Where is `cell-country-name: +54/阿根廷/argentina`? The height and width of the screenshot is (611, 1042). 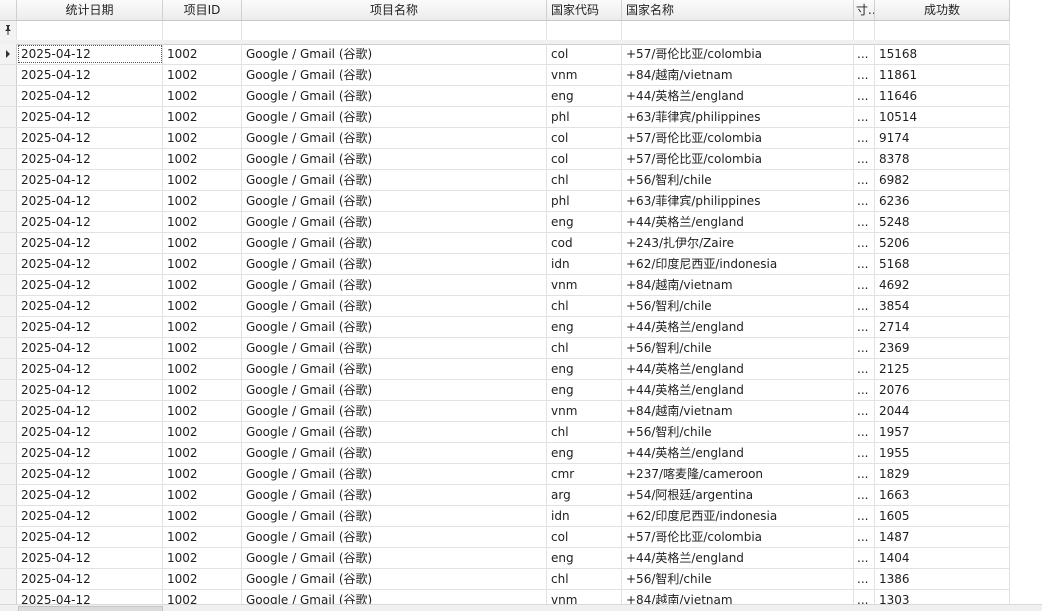
cell-country-name: +54/阿根廷/argentina is located at coordinates (738, 495).